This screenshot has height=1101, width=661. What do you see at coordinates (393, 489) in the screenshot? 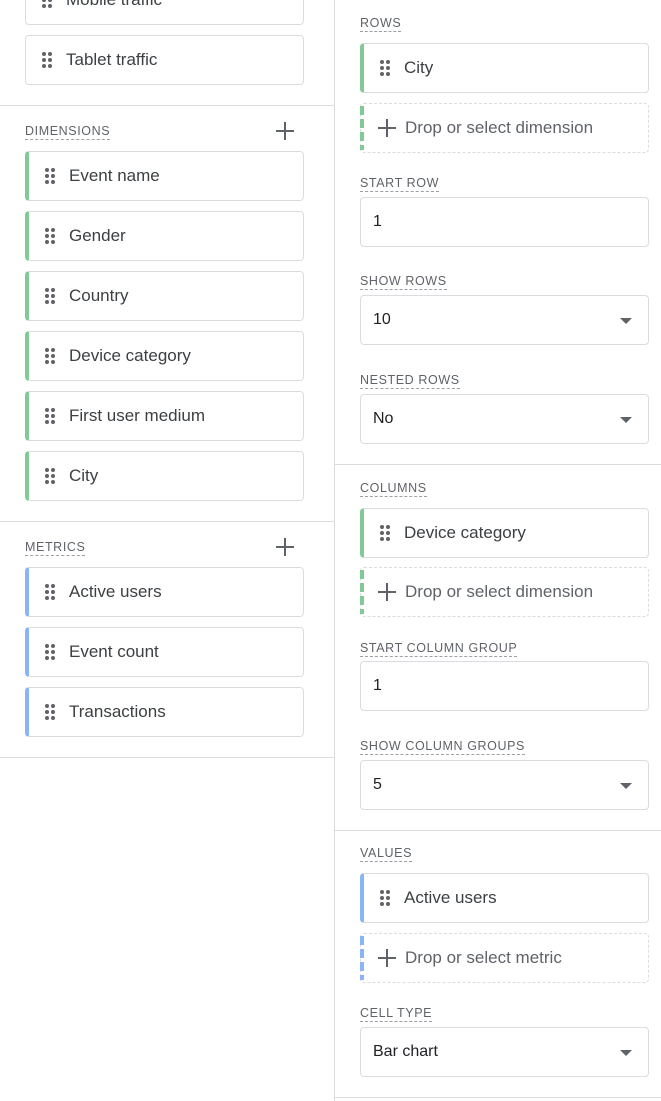
I see `columns-heading: COLUMNS` at bounding box center [393, 489].